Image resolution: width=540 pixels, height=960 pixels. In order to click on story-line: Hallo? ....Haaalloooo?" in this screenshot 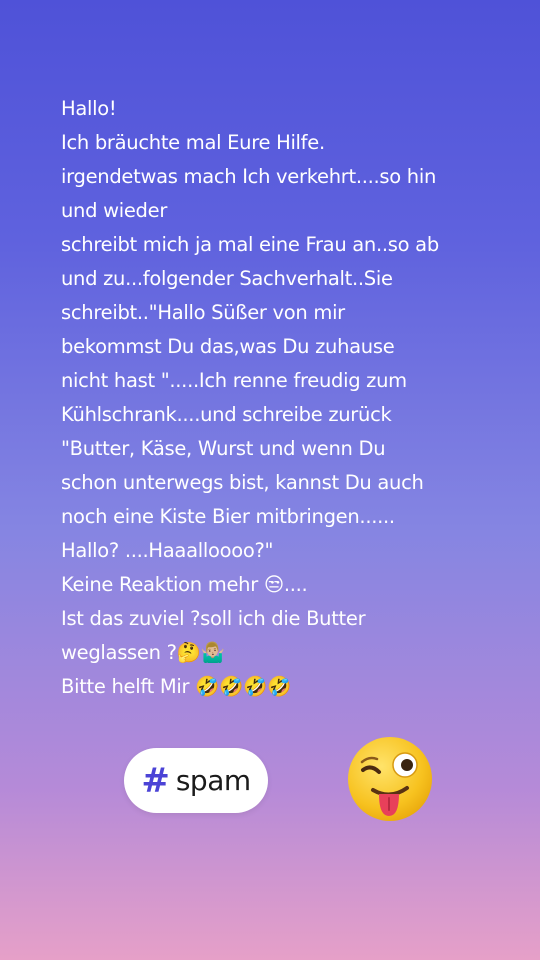, I will do `click(167, 550)`.